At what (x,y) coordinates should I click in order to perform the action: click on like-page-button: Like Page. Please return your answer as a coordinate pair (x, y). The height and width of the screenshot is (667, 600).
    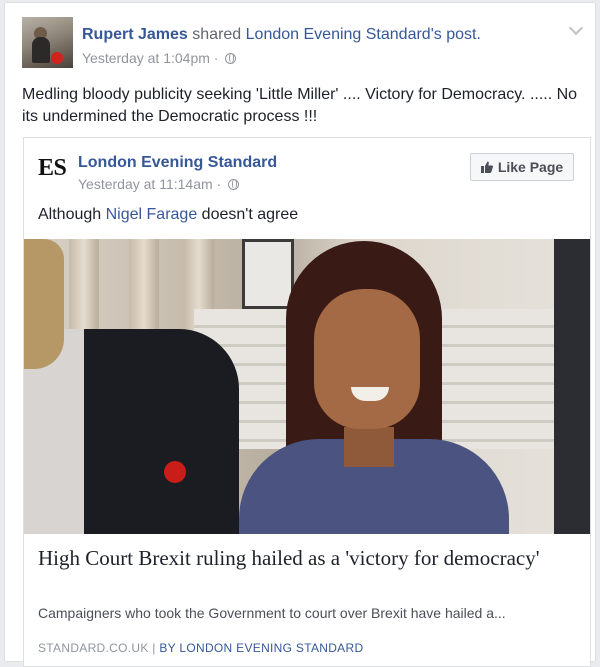
    Looking at the image, I should click on (522, 167).